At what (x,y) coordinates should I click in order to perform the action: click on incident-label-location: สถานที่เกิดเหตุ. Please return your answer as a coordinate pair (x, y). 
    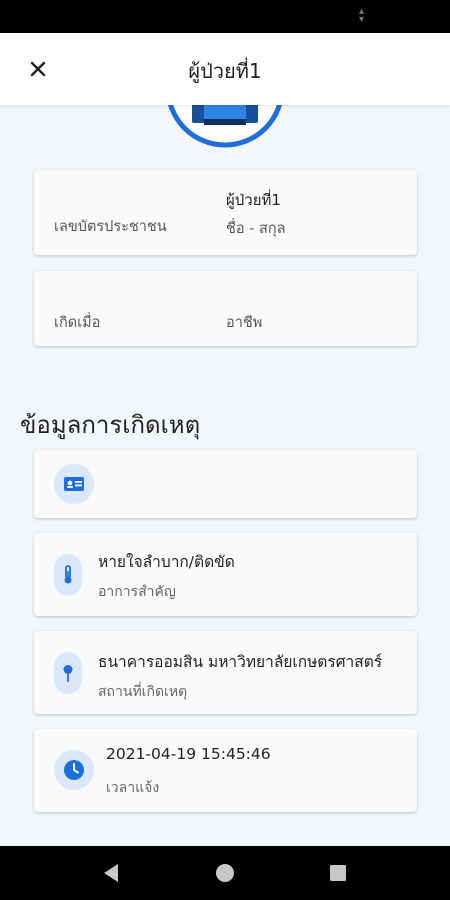
    Looking at the image, I should click on (143, 692).